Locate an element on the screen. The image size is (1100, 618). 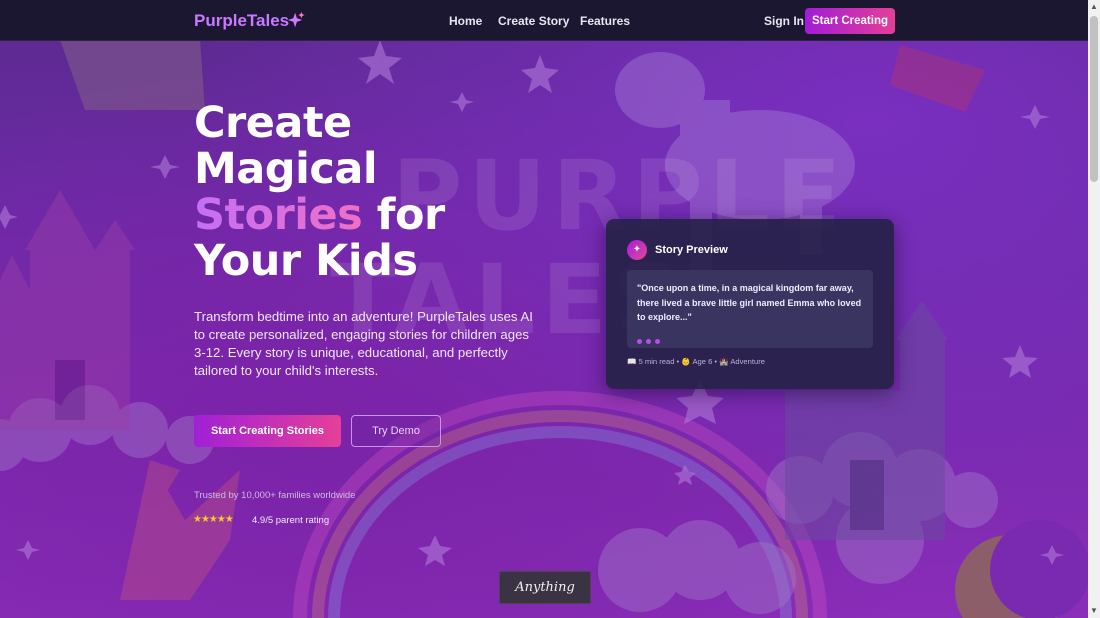
story-preview-title: Story Preview is located at coordinates (691, 250).